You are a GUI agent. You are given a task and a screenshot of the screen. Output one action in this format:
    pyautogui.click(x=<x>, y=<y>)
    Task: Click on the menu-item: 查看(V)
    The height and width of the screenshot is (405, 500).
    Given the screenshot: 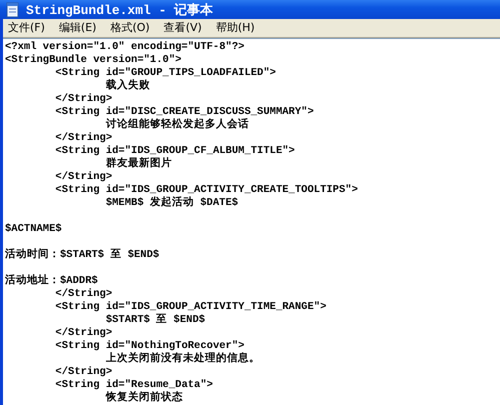 What is the action you would take?
    pyautogui.click(x=183, y=27)
    